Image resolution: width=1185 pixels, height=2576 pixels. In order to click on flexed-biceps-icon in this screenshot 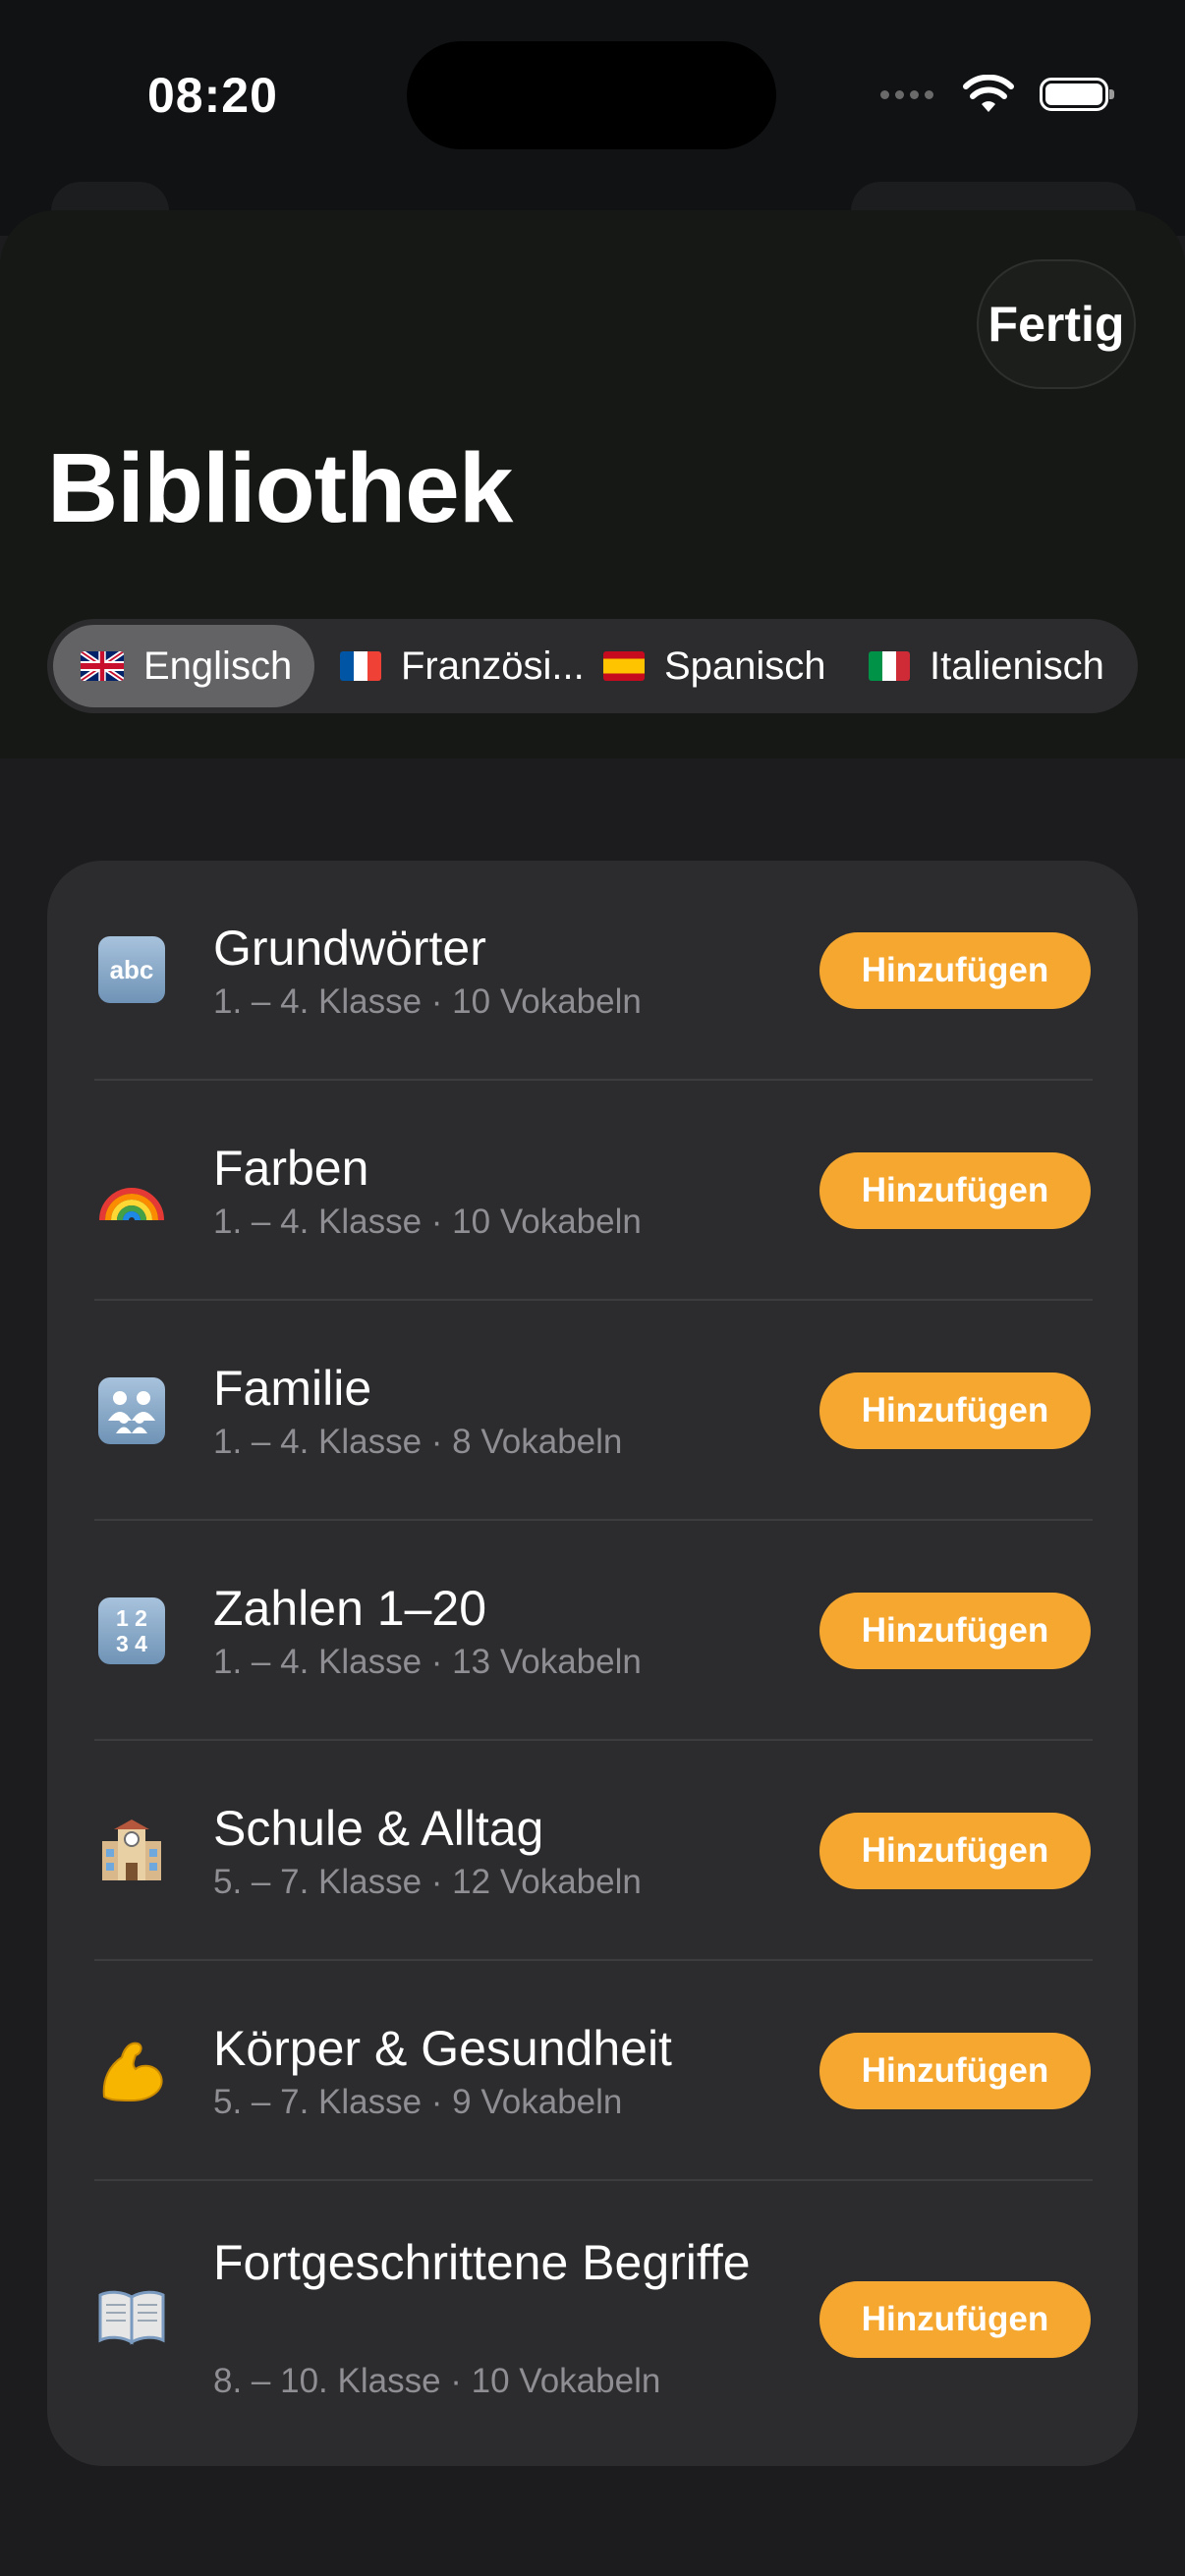, I will do `click(132, 2071)`.